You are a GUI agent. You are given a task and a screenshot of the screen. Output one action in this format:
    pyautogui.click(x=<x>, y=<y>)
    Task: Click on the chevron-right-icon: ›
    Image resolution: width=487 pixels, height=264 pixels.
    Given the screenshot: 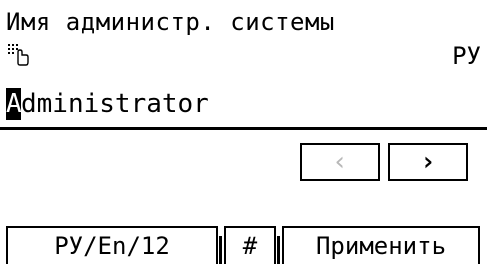 What is the action you would take?
    pyautogui.click(x=428, y=162)
    